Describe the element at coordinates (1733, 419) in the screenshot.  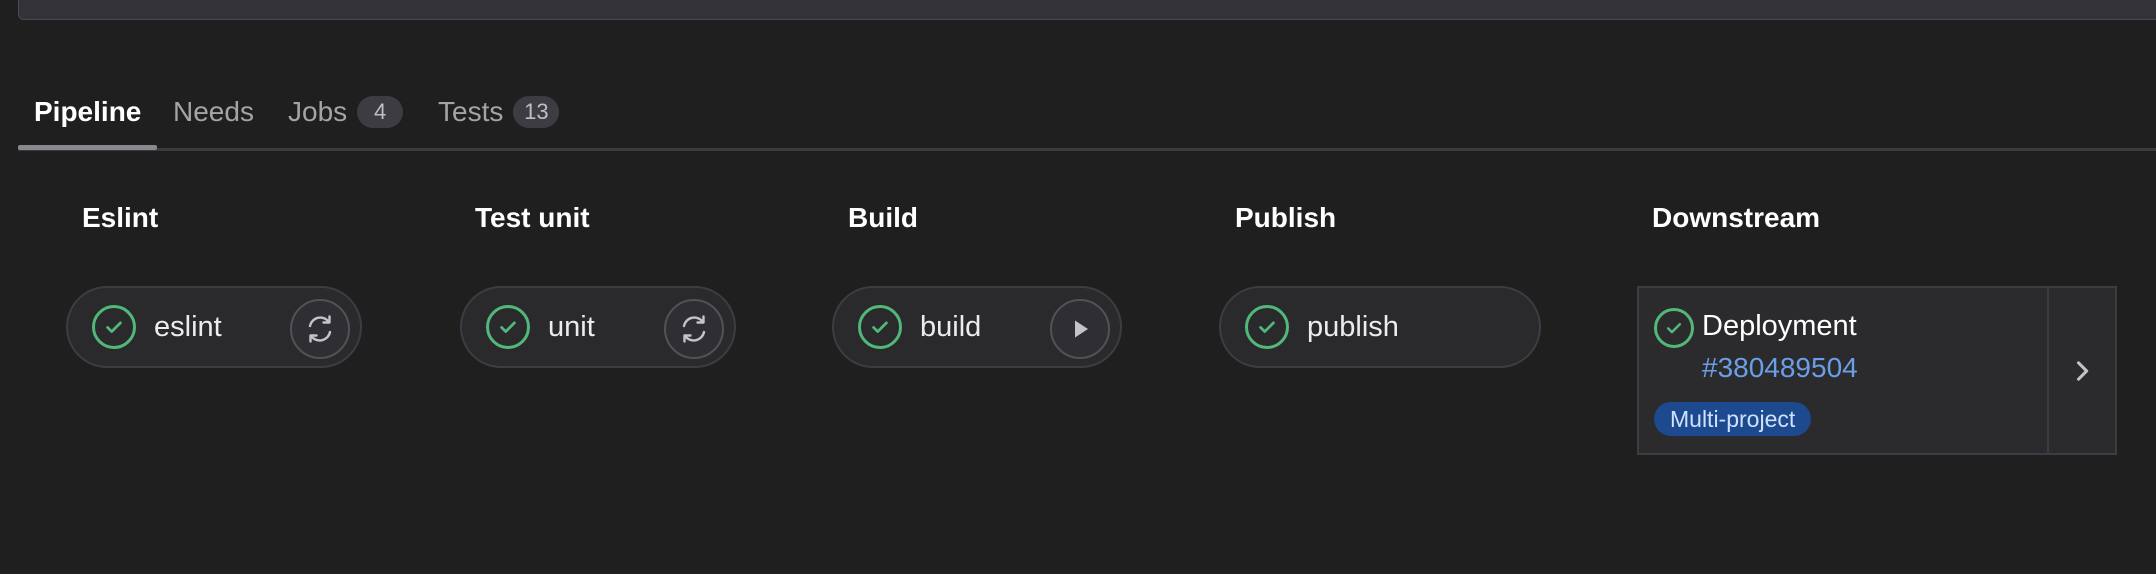
I see `multi-project-badge: Multi-project` at that location.